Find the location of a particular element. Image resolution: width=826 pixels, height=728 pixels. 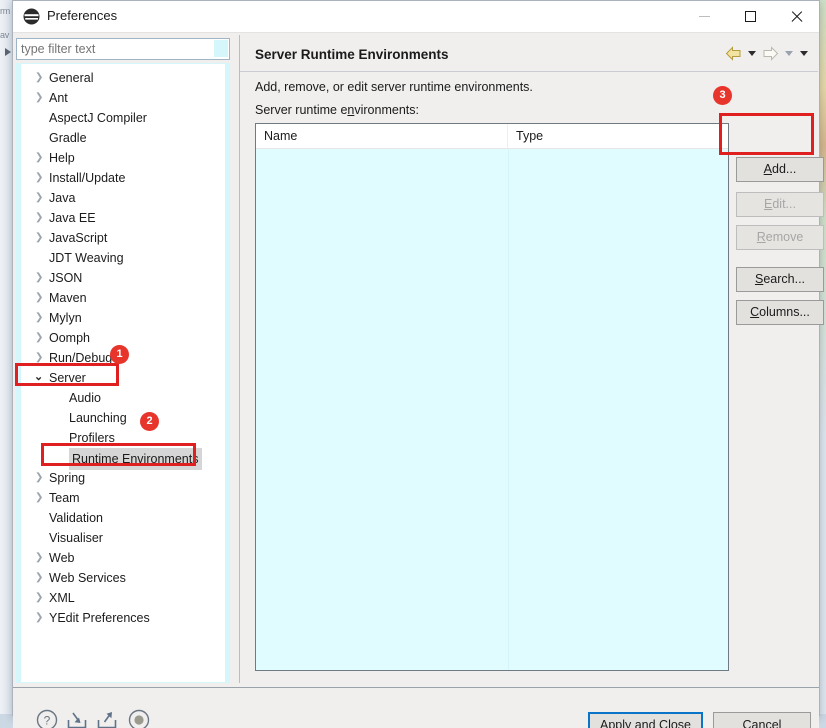

help-icon: ? is located at coordinates (47, 718).